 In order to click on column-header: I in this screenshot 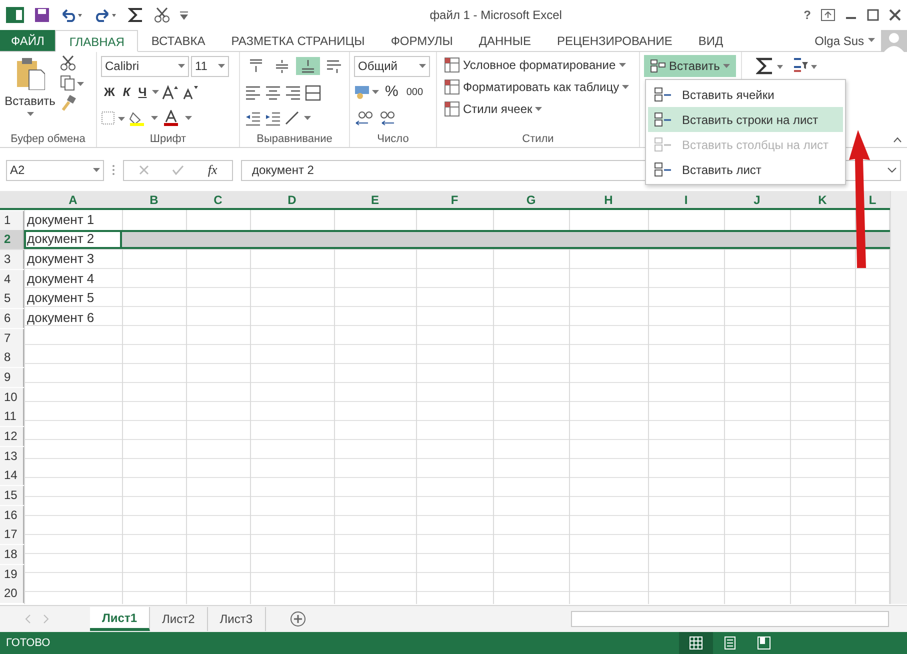, I will do `click(686, 200)`.